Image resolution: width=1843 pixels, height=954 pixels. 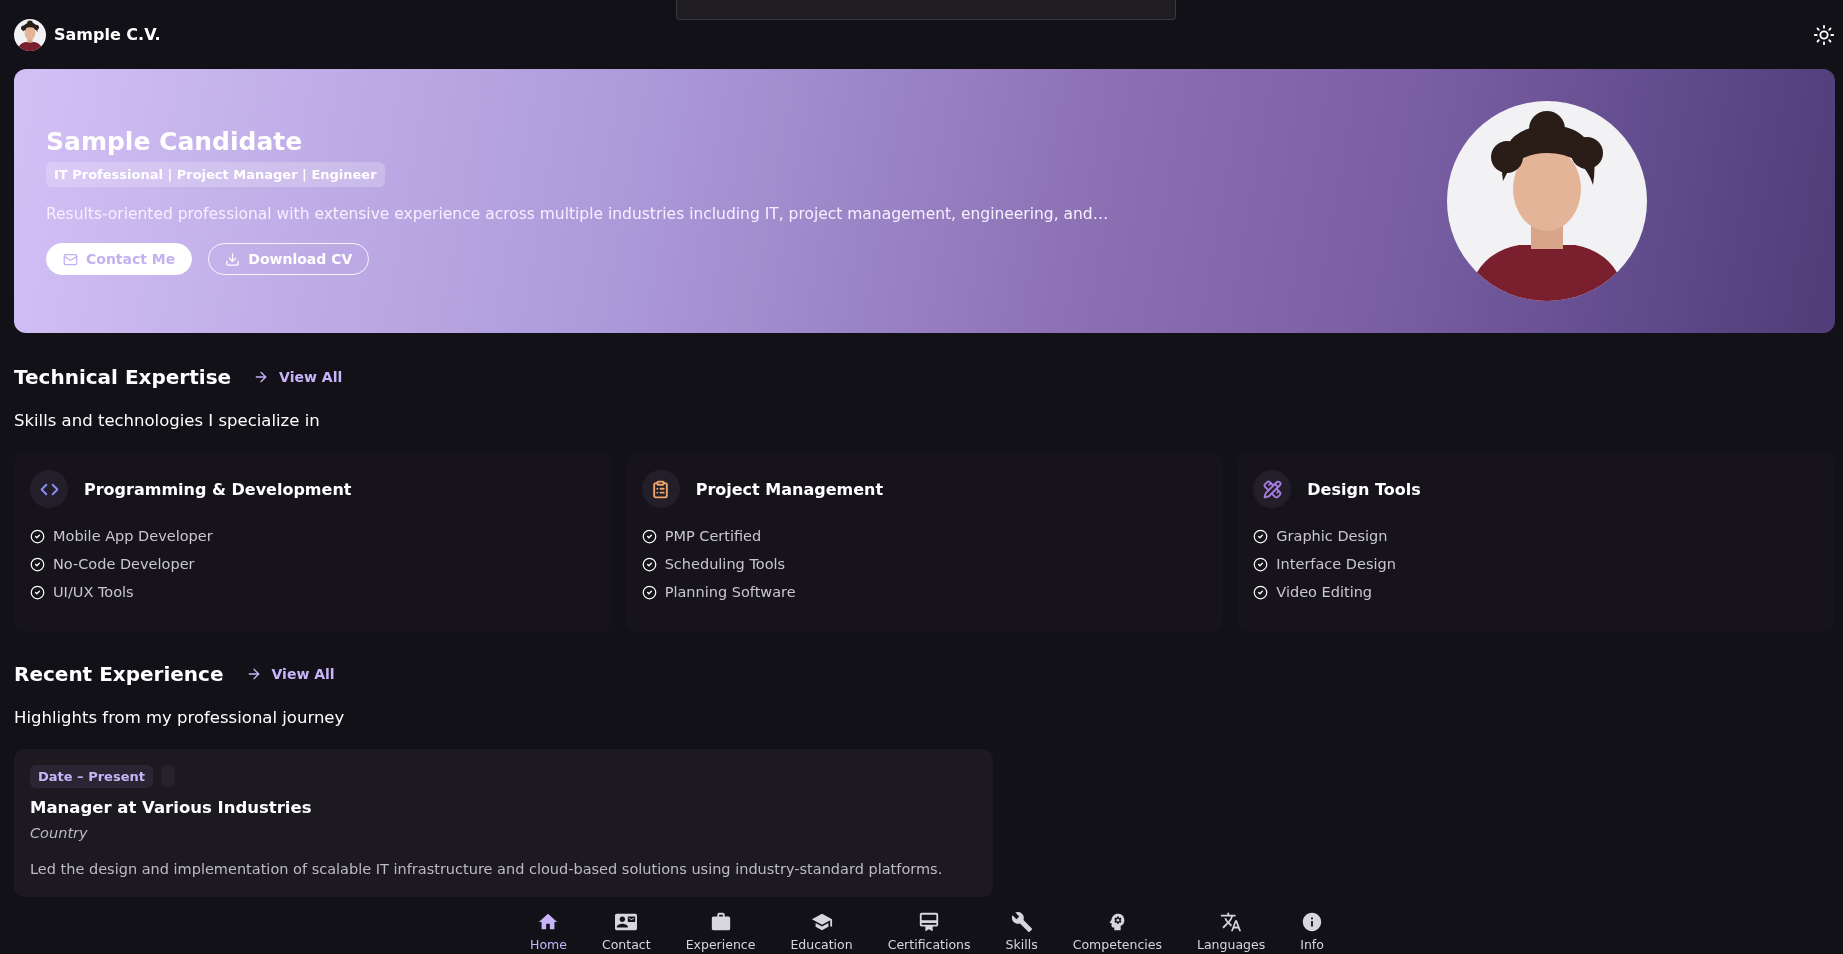 I want to click on candidate-name: Sample Candidate, so click(x=174, y=141).